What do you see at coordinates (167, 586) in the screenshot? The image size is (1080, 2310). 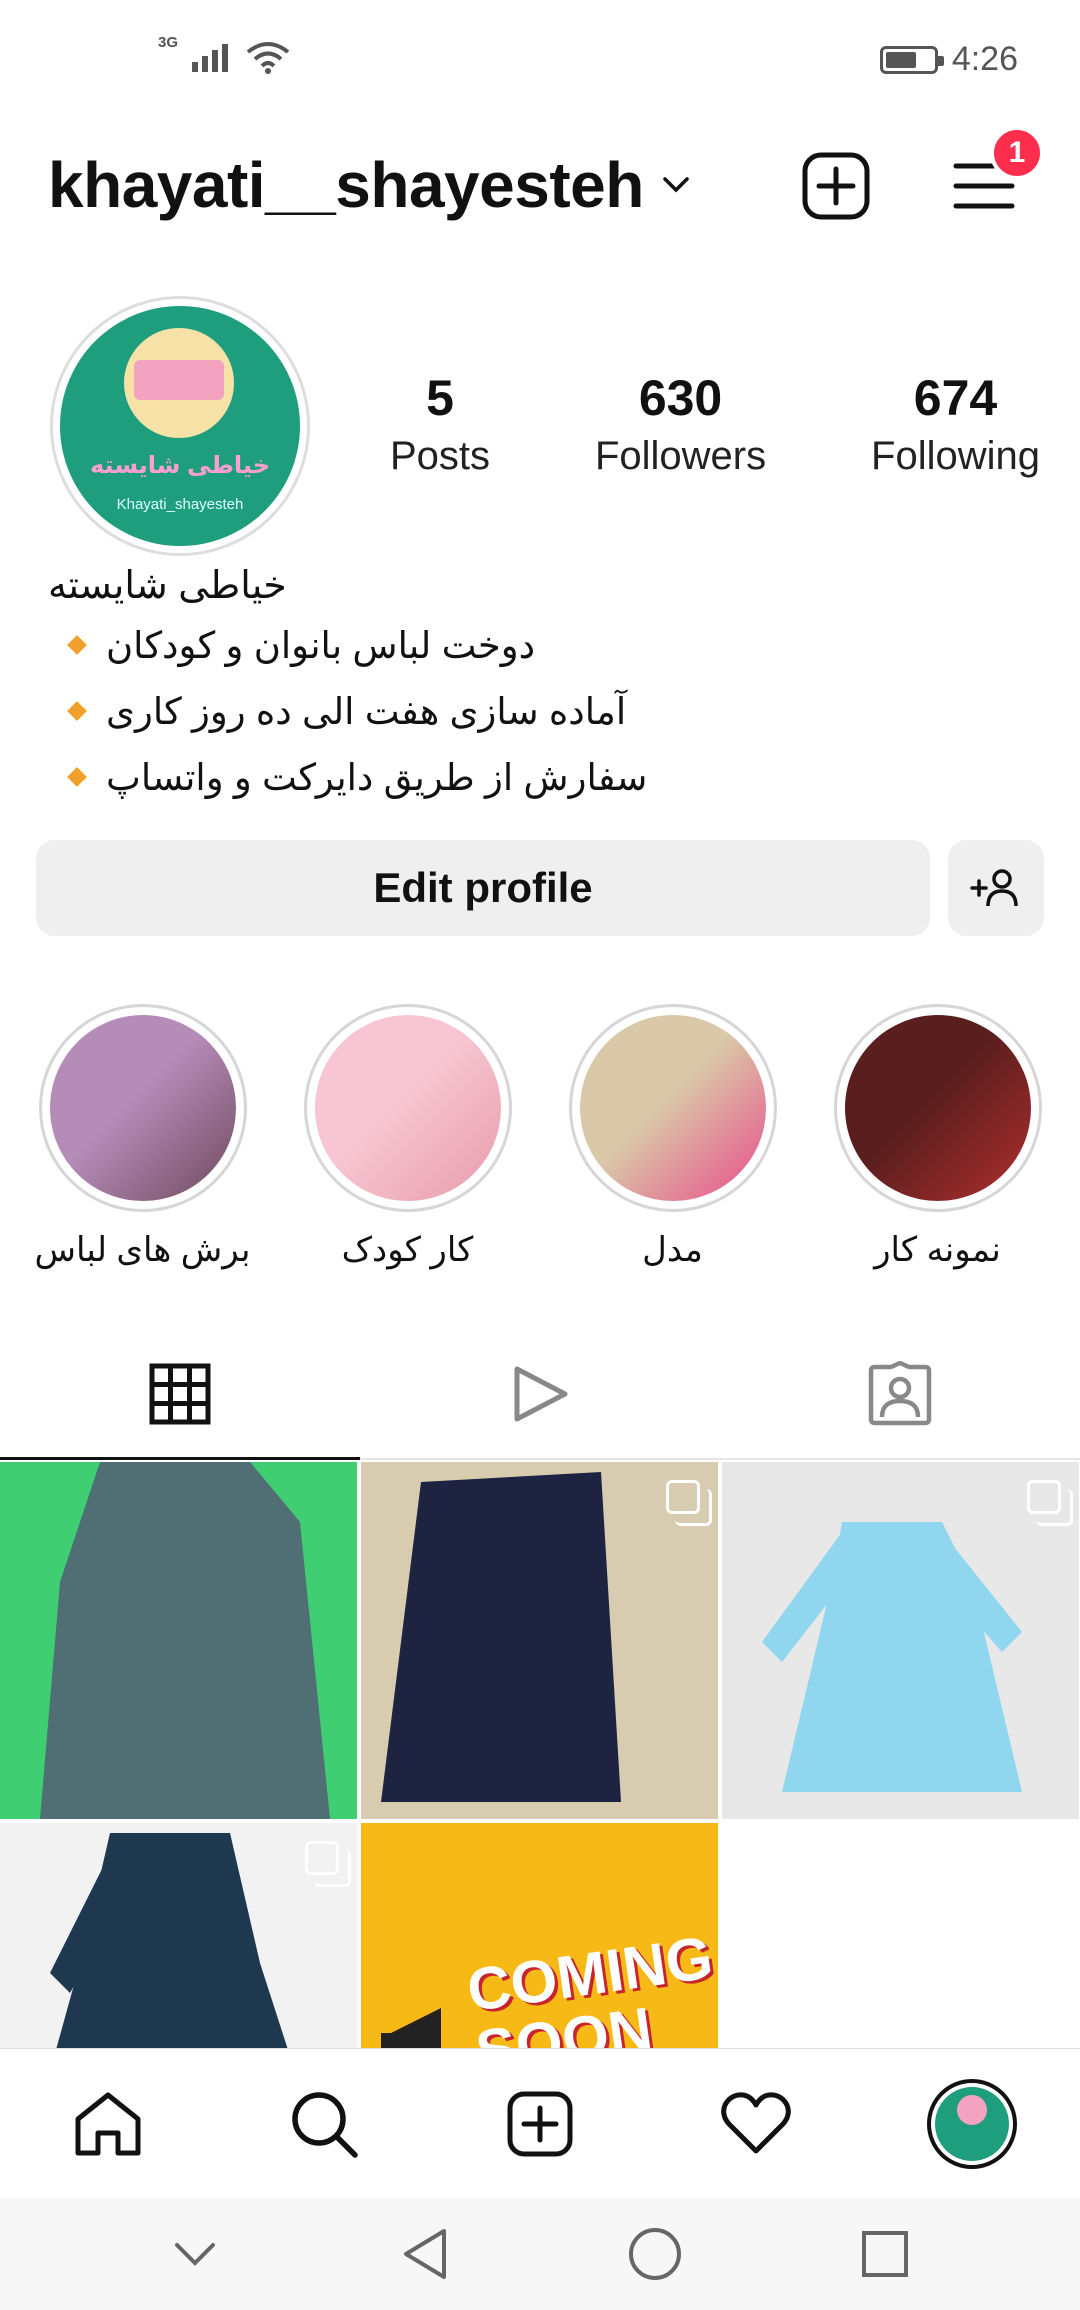 I see `bio-display-name: خیاطی شایسته` at bounding box center [167, 586].